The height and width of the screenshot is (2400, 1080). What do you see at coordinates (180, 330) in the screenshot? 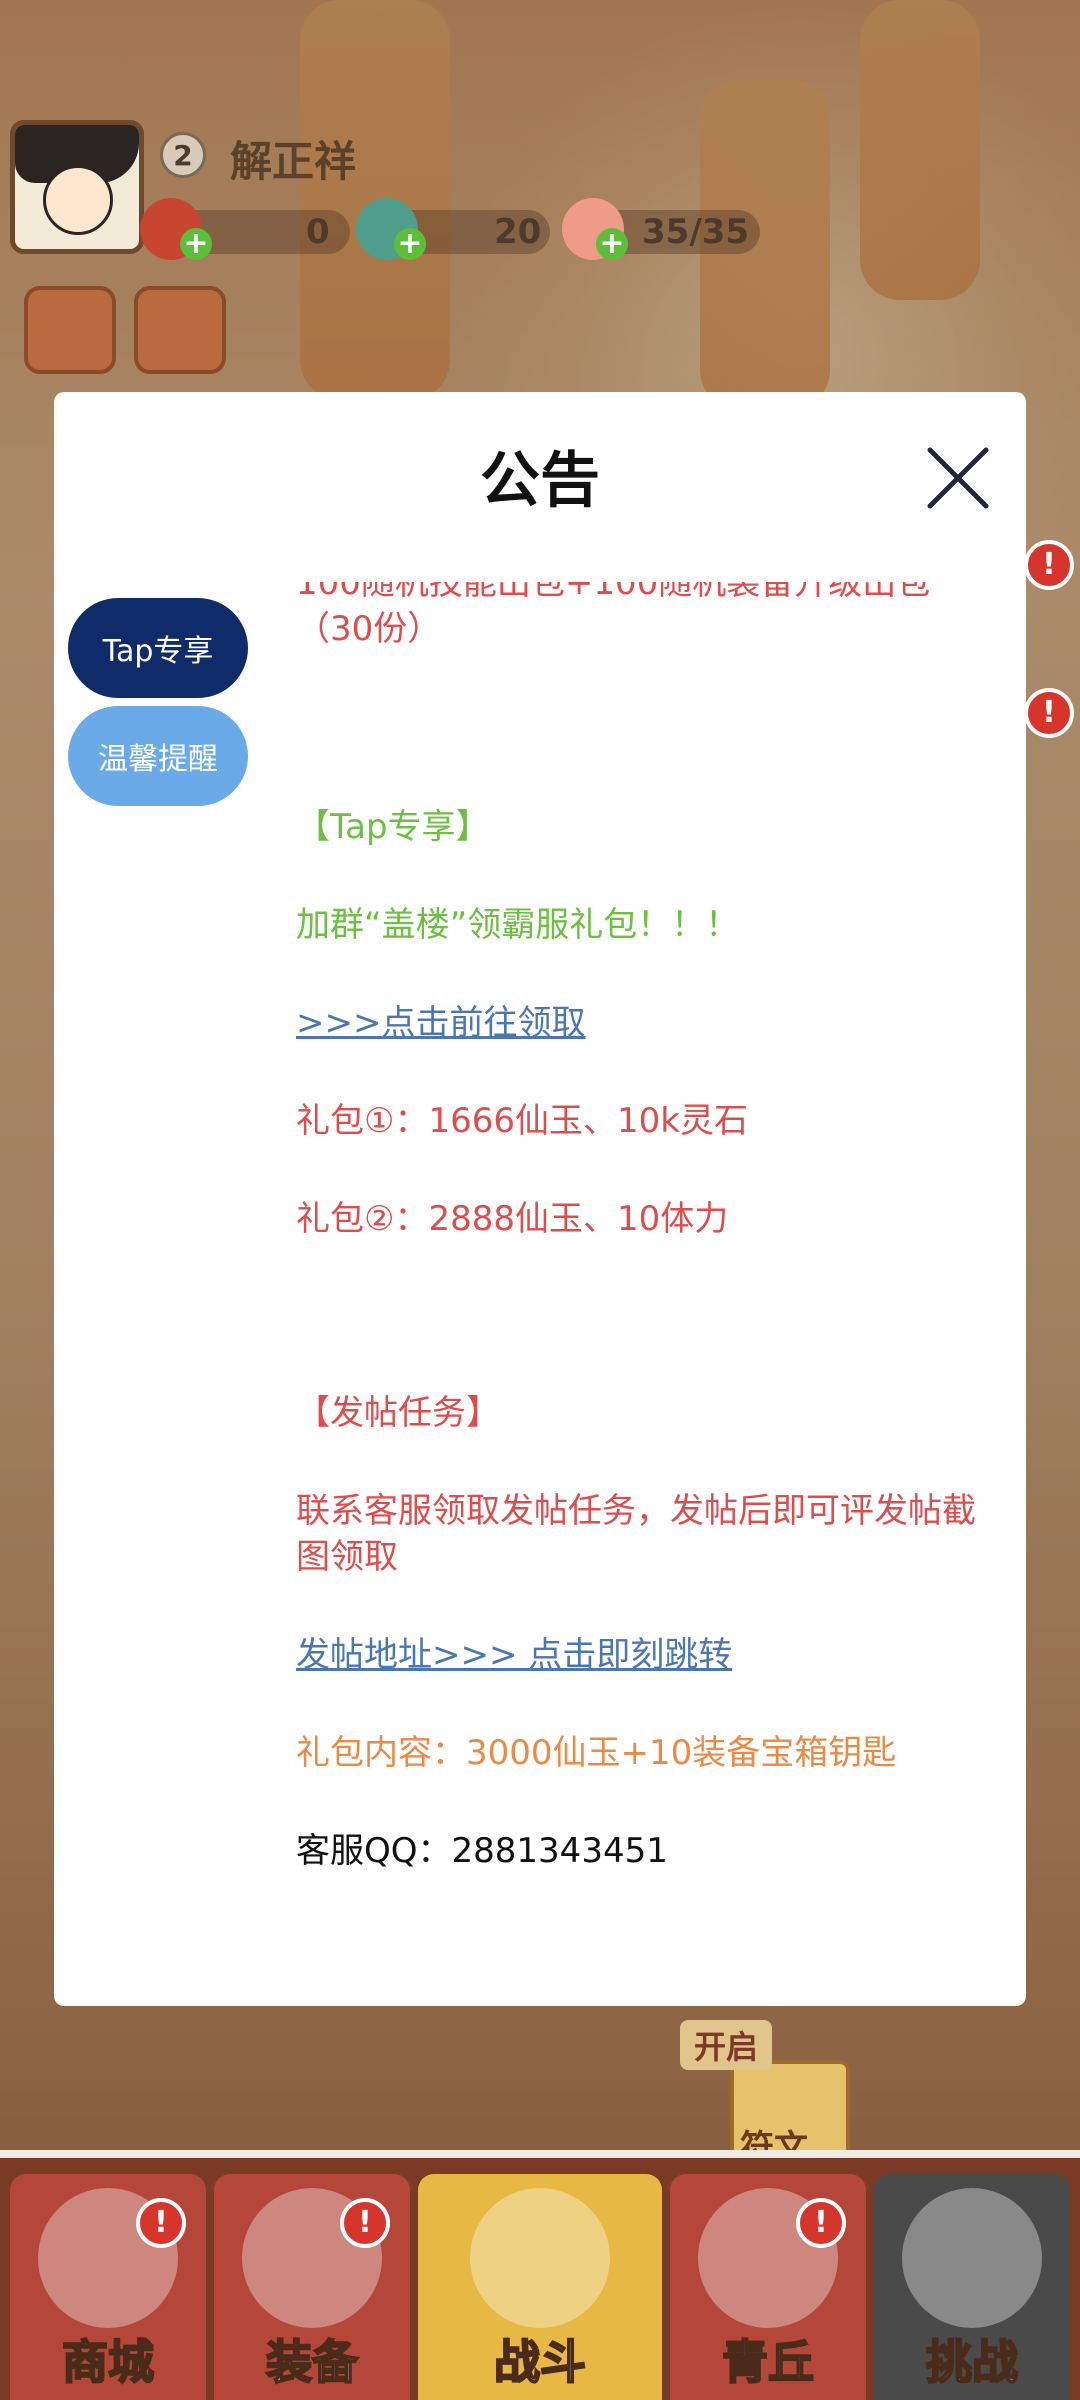
I see `settings-gear-button` at bounding box center [180, 330].